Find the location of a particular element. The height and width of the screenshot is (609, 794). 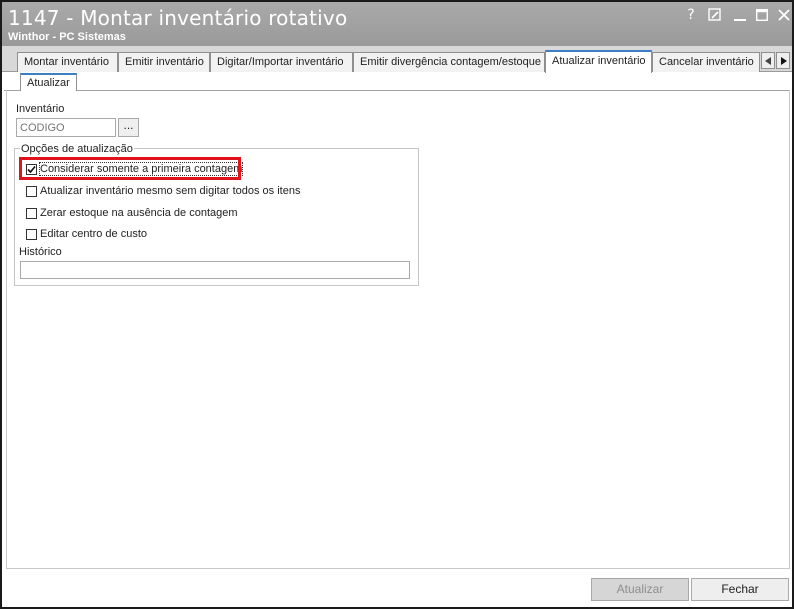

fechar-button: Fechar is located at coordinates (740, 589).